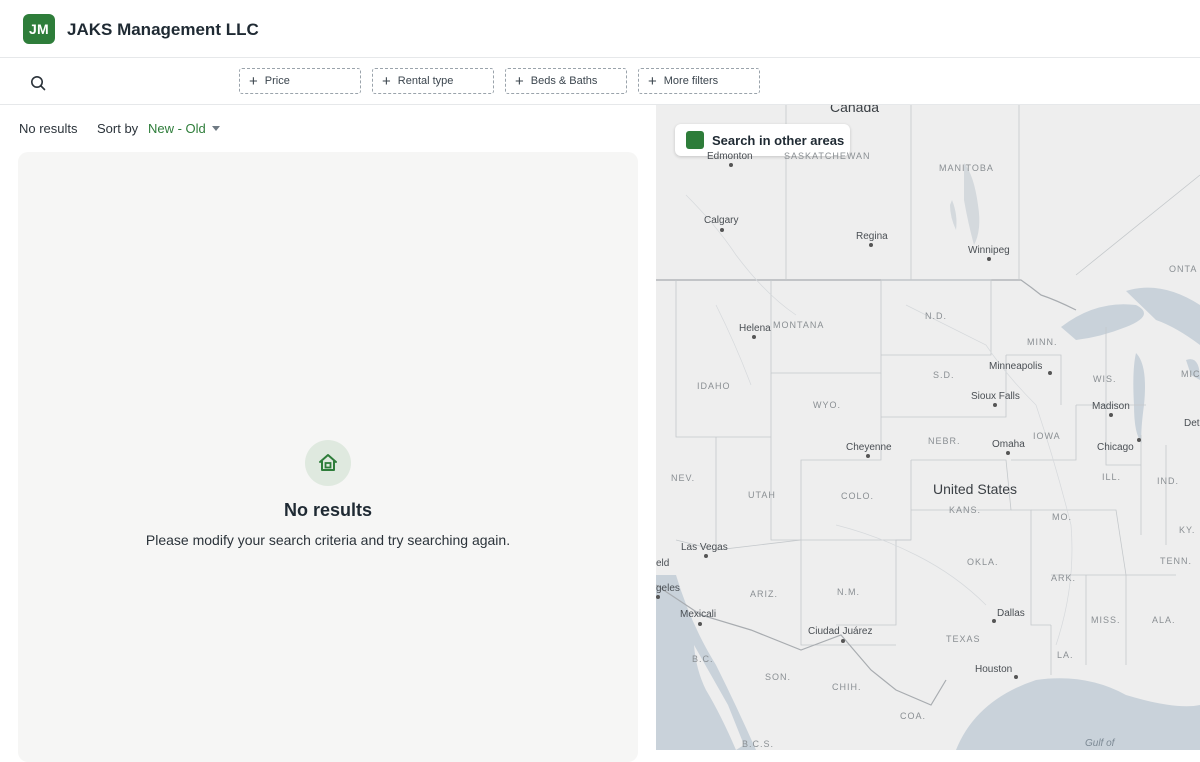 The width and height of the screenshot is (1200, 762). What do you see at coordinates (300, 81) in the screenshot?
I see `price-filter-button: + Price` at bounding box center [300, 81].